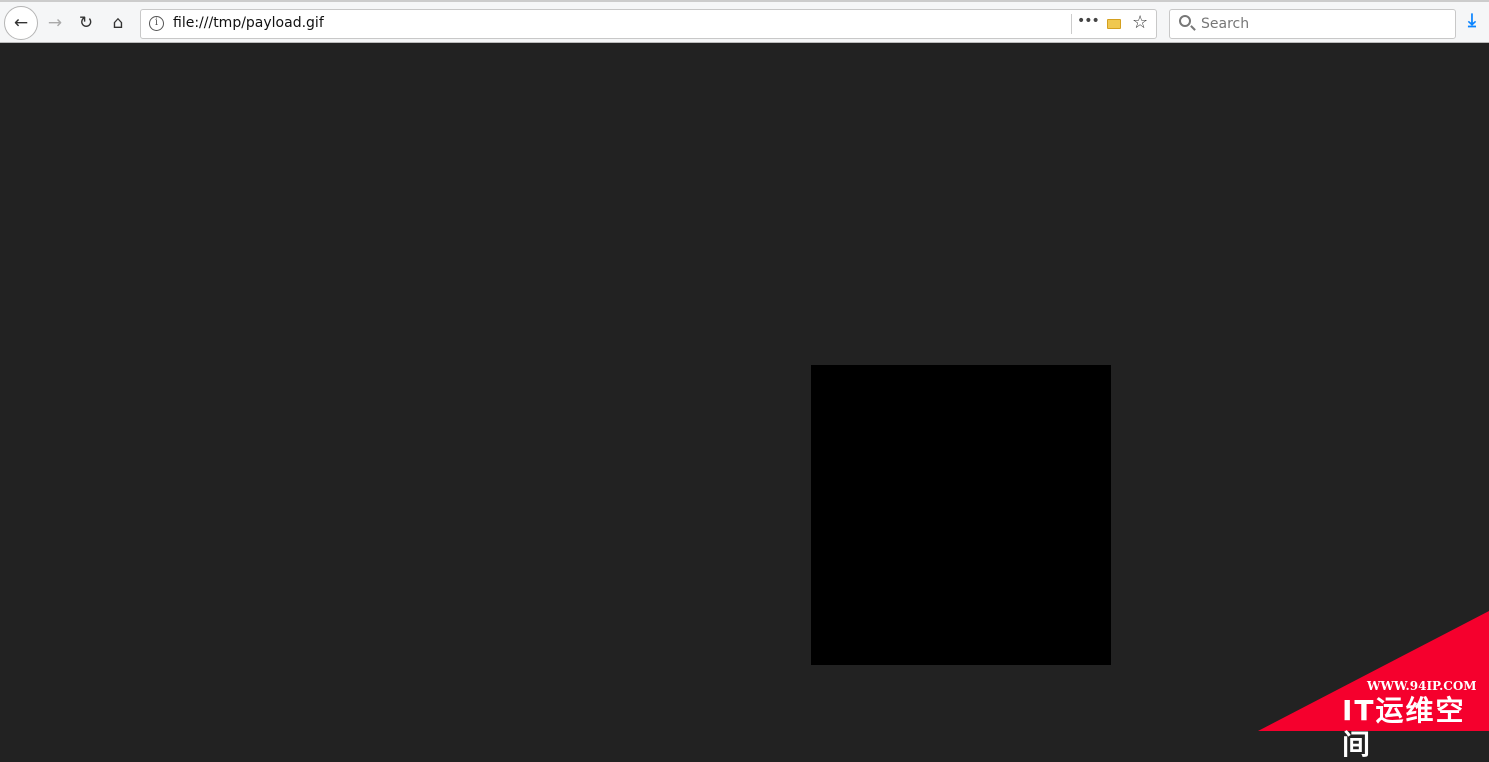 This screenshot has width=1489, height=762. Describe the element at coordinates (1140, 22) in the screenshot. I see `star-icon: ☆` at that location.